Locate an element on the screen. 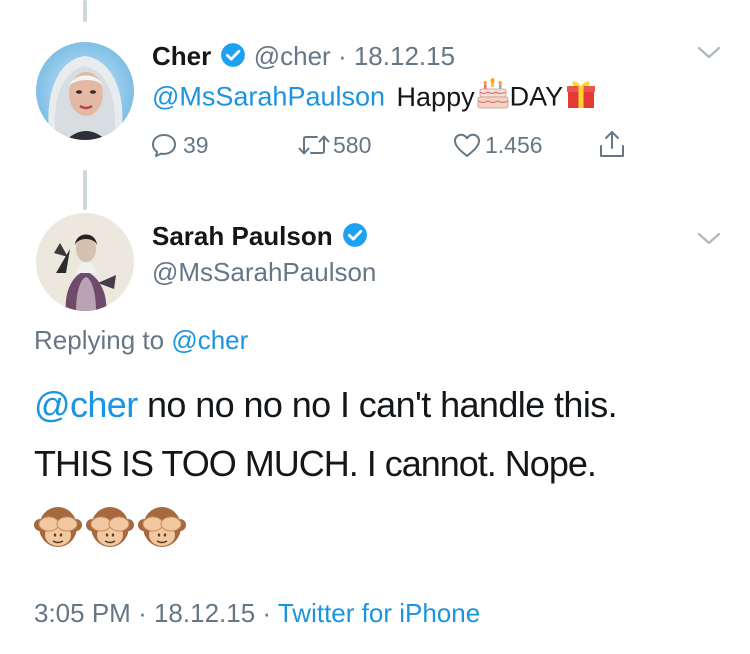  tweet-cher-header: Cher @cher · 18.12.15 is located at coordinates (303, 57).